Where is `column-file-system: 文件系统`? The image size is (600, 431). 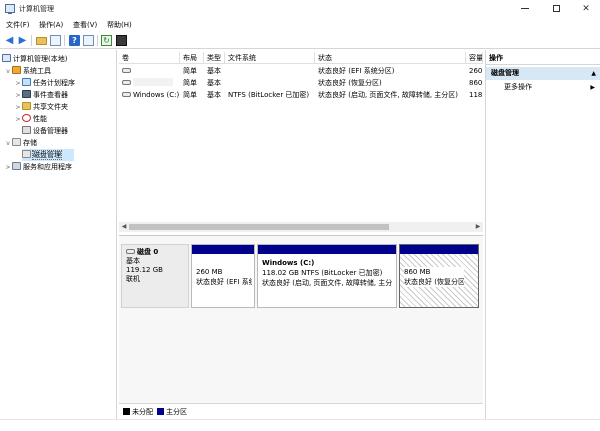 column-file-system: 文件系统 is located at coordinates (270, 58).